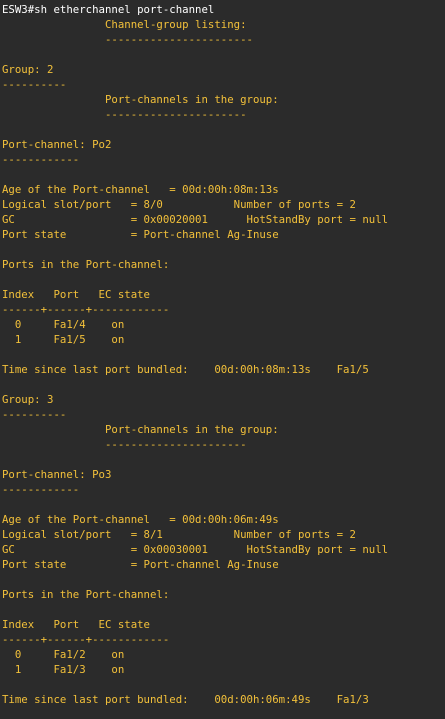 The image size is (445, 719). Describe the element at coordinates (63, 324) in the screenshot. I see `terminal-output-line: 0 Fa1/4 on` at that location.